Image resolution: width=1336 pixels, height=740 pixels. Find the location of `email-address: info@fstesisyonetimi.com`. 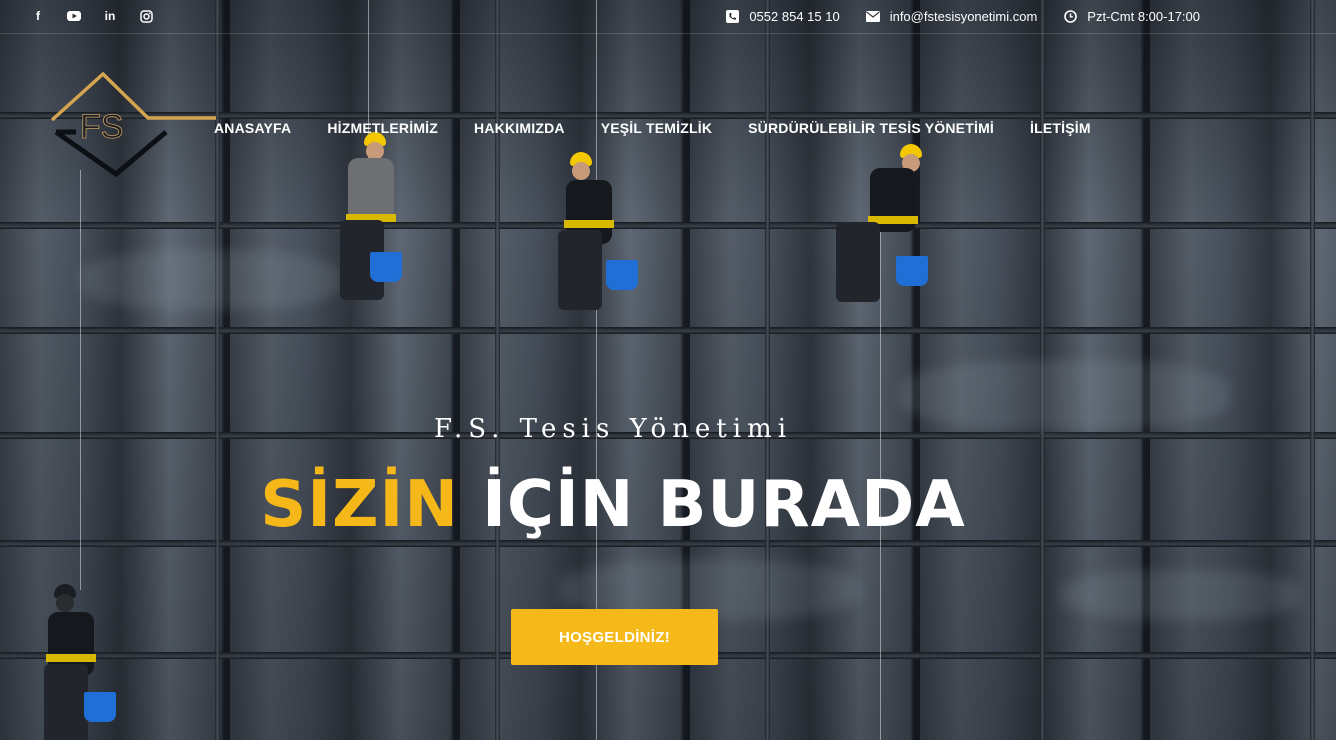

email-address: info@fstesisyonetimi.com is located at coordinates (963, 16).